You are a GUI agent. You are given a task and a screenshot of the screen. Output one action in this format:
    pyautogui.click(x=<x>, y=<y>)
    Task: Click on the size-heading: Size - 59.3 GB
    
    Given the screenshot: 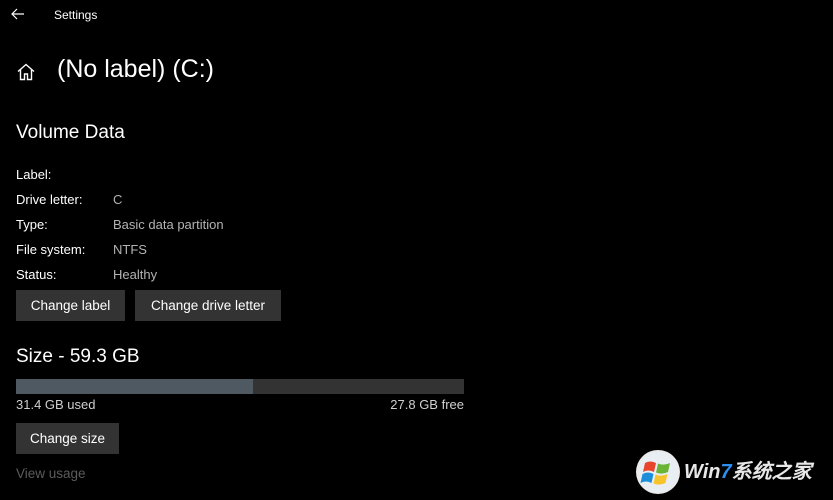 What is the action you would take?
    pyautogui.click(x=78, y=356)
    